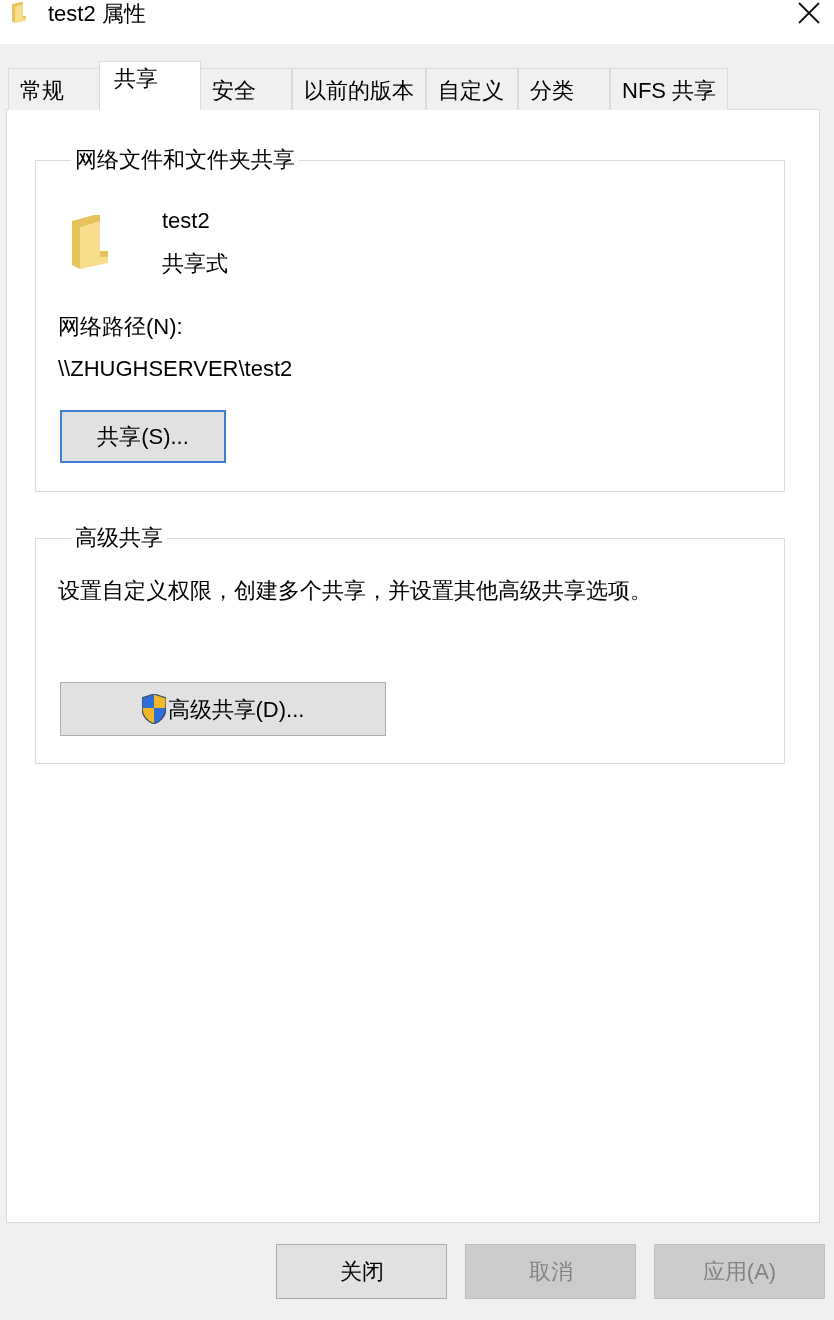 This screenshot has width=834, height=1320. What do you see at coordinates (669, 89) in the screenshot?
I see `tab: NFS 共享` at bounding box center [669, 89].